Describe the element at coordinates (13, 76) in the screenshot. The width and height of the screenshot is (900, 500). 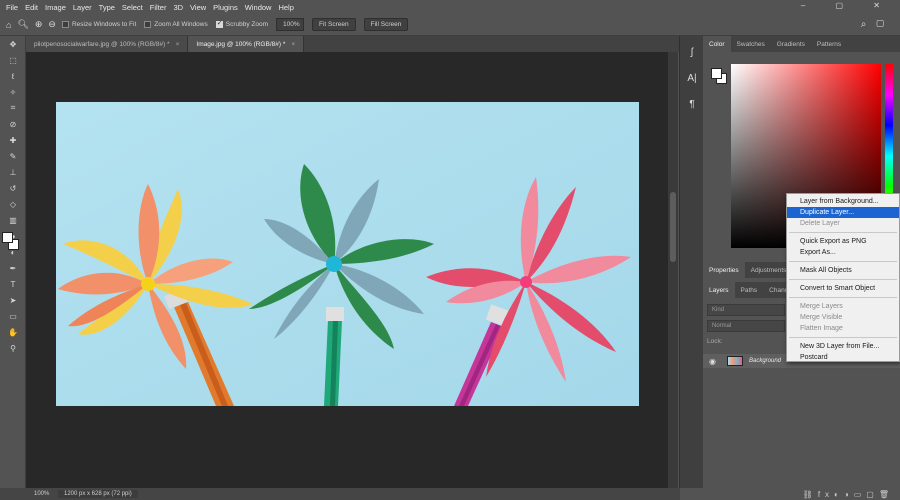
I see `lasso-icon: ℓ` at that location.